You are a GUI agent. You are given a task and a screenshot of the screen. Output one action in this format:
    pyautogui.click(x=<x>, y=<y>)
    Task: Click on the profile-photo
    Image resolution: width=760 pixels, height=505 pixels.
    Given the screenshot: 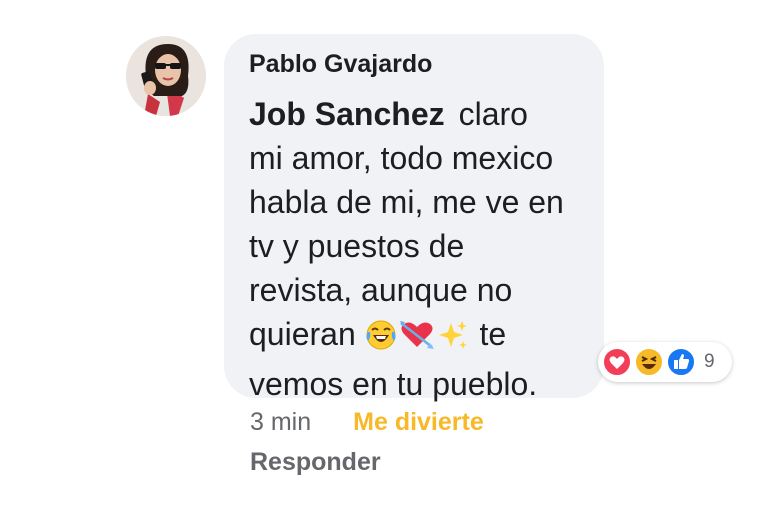 What is the action you would take?
    pyautogui.click(x=166, y=76)
    